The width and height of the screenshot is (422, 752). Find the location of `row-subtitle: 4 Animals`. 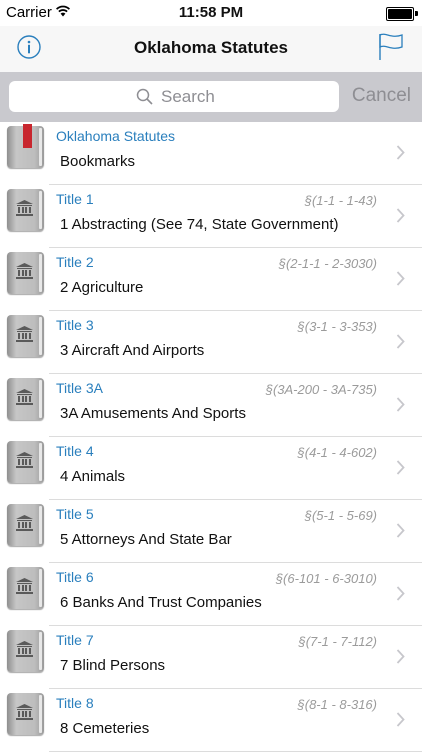

row-subtitle: 4 Animals is located at coordinates (93, 476).